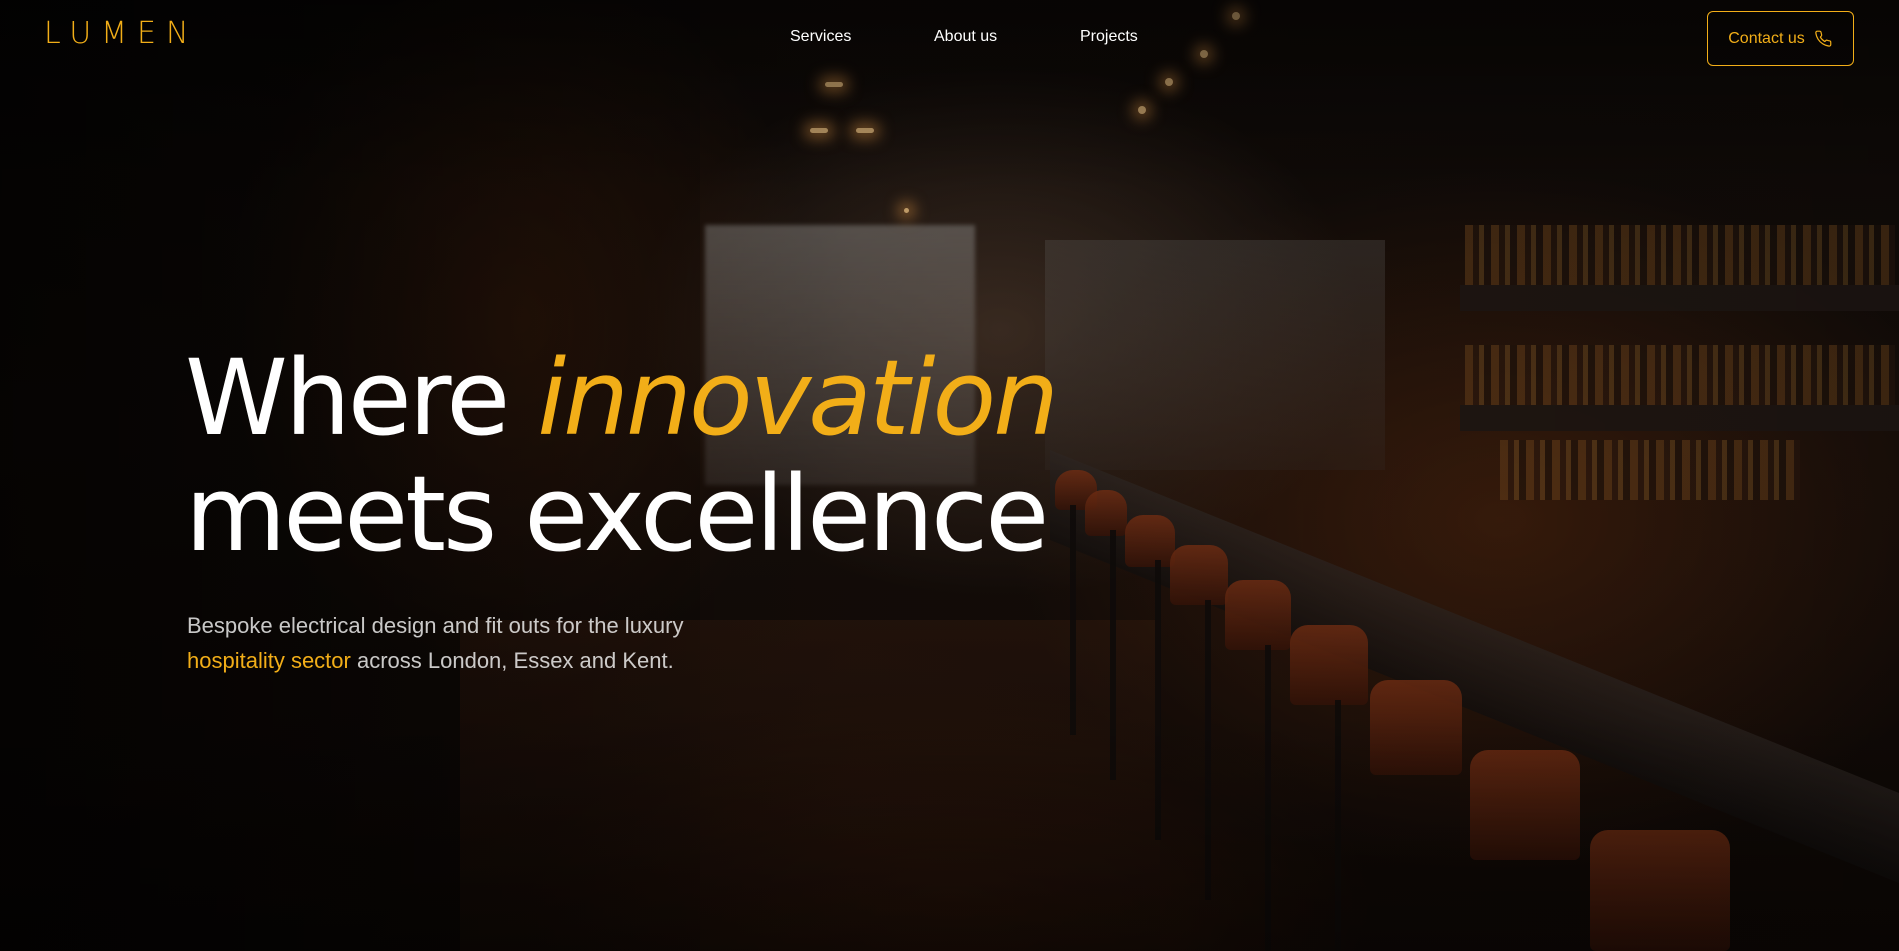 The width and height of the screenshot is (1899, 951). What do you see at coordinates (1766, 38) in the screenshot?
I see `contact-us-label: Contact us` at bounding box center [1766, 38].